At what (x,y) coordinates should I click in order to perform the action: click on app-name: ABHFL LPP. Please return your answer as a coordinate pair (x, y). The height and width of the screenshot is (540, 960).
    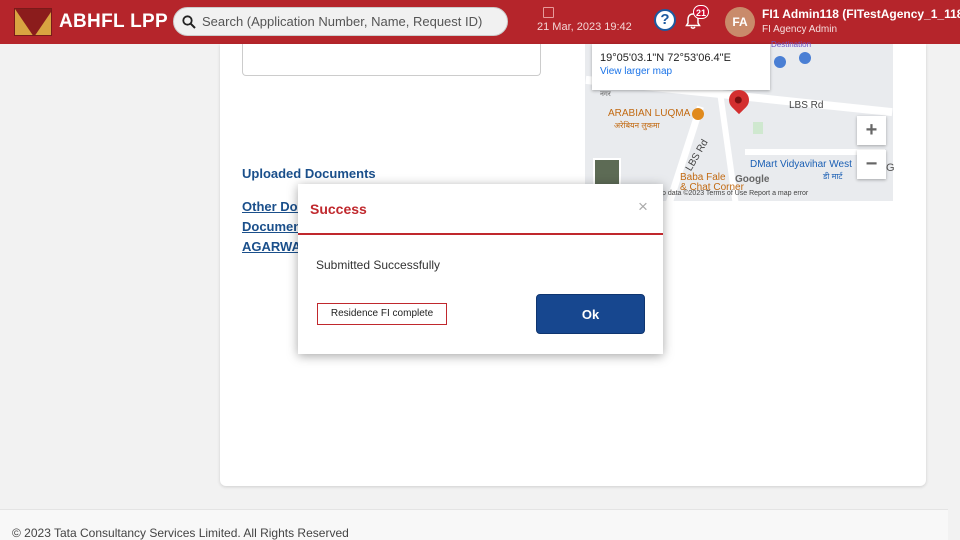
    Looking at the image, I should click on (113, 22).